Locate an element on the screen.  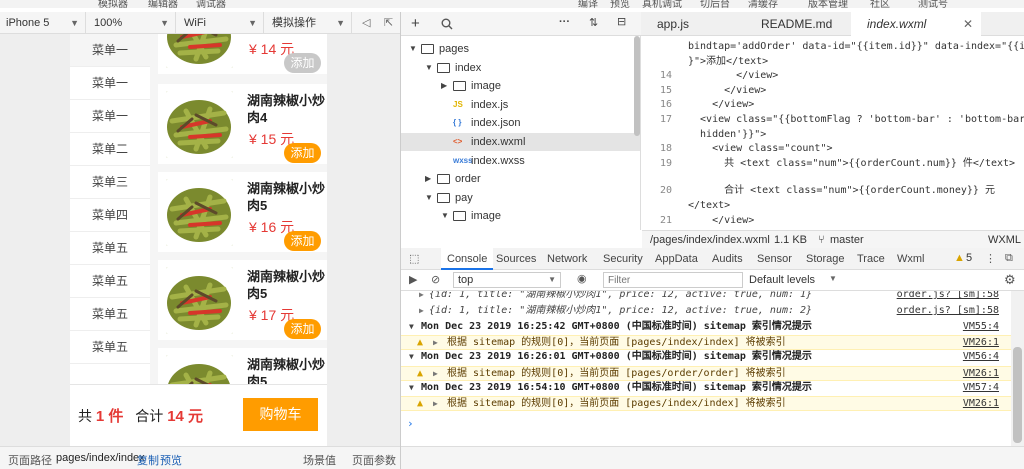
tab-readme: README.md is located at coordinates (796, 24).